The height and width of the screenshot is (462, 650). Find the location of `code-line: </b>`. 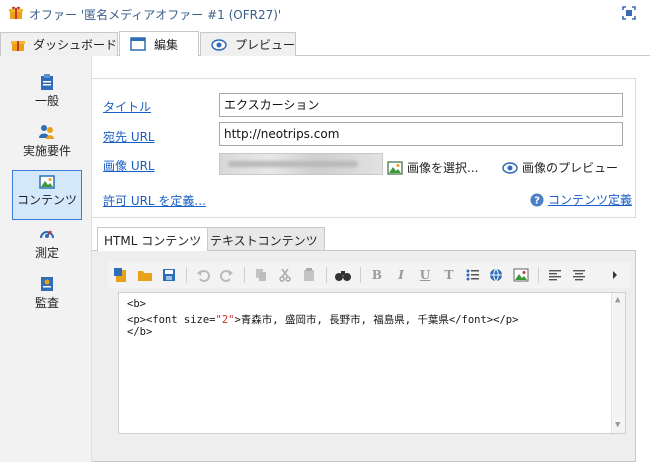

code-line: </b> is located at coordinates (140, 332).